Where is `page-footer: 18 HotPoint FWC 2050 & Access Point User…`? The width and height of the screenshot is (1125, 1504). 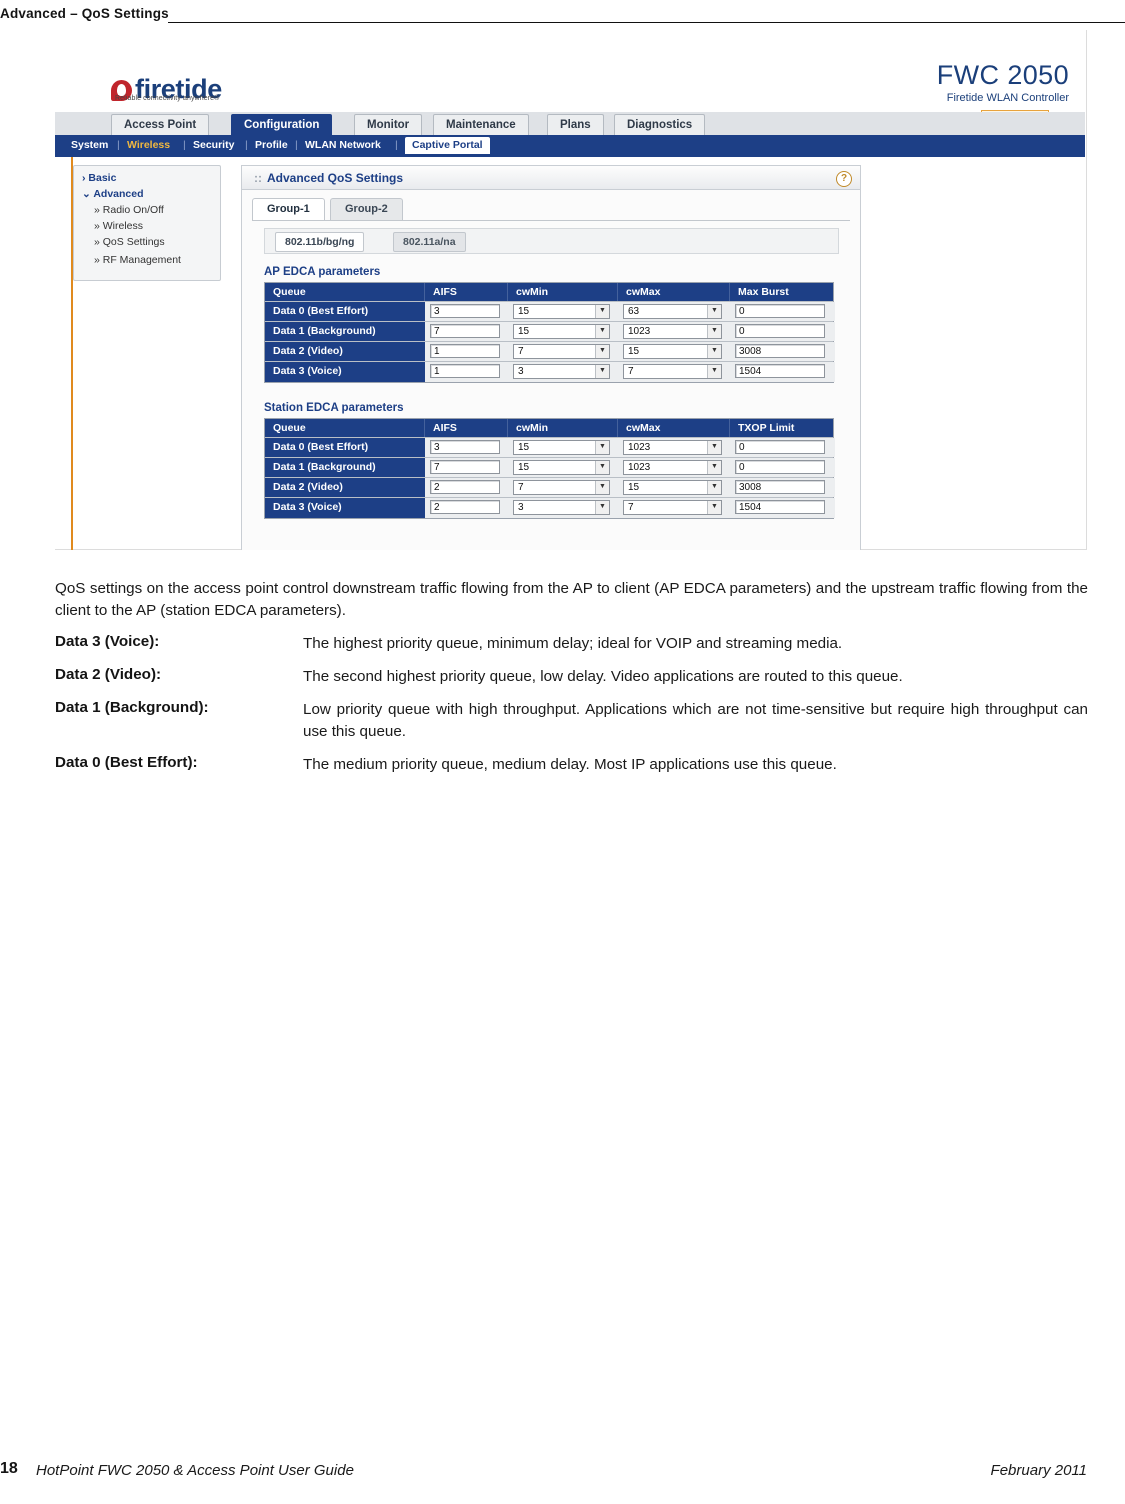 page-footer: 18 HotPoint FWC 2050 & Access Point User… is located at coordinates (562, 1471).